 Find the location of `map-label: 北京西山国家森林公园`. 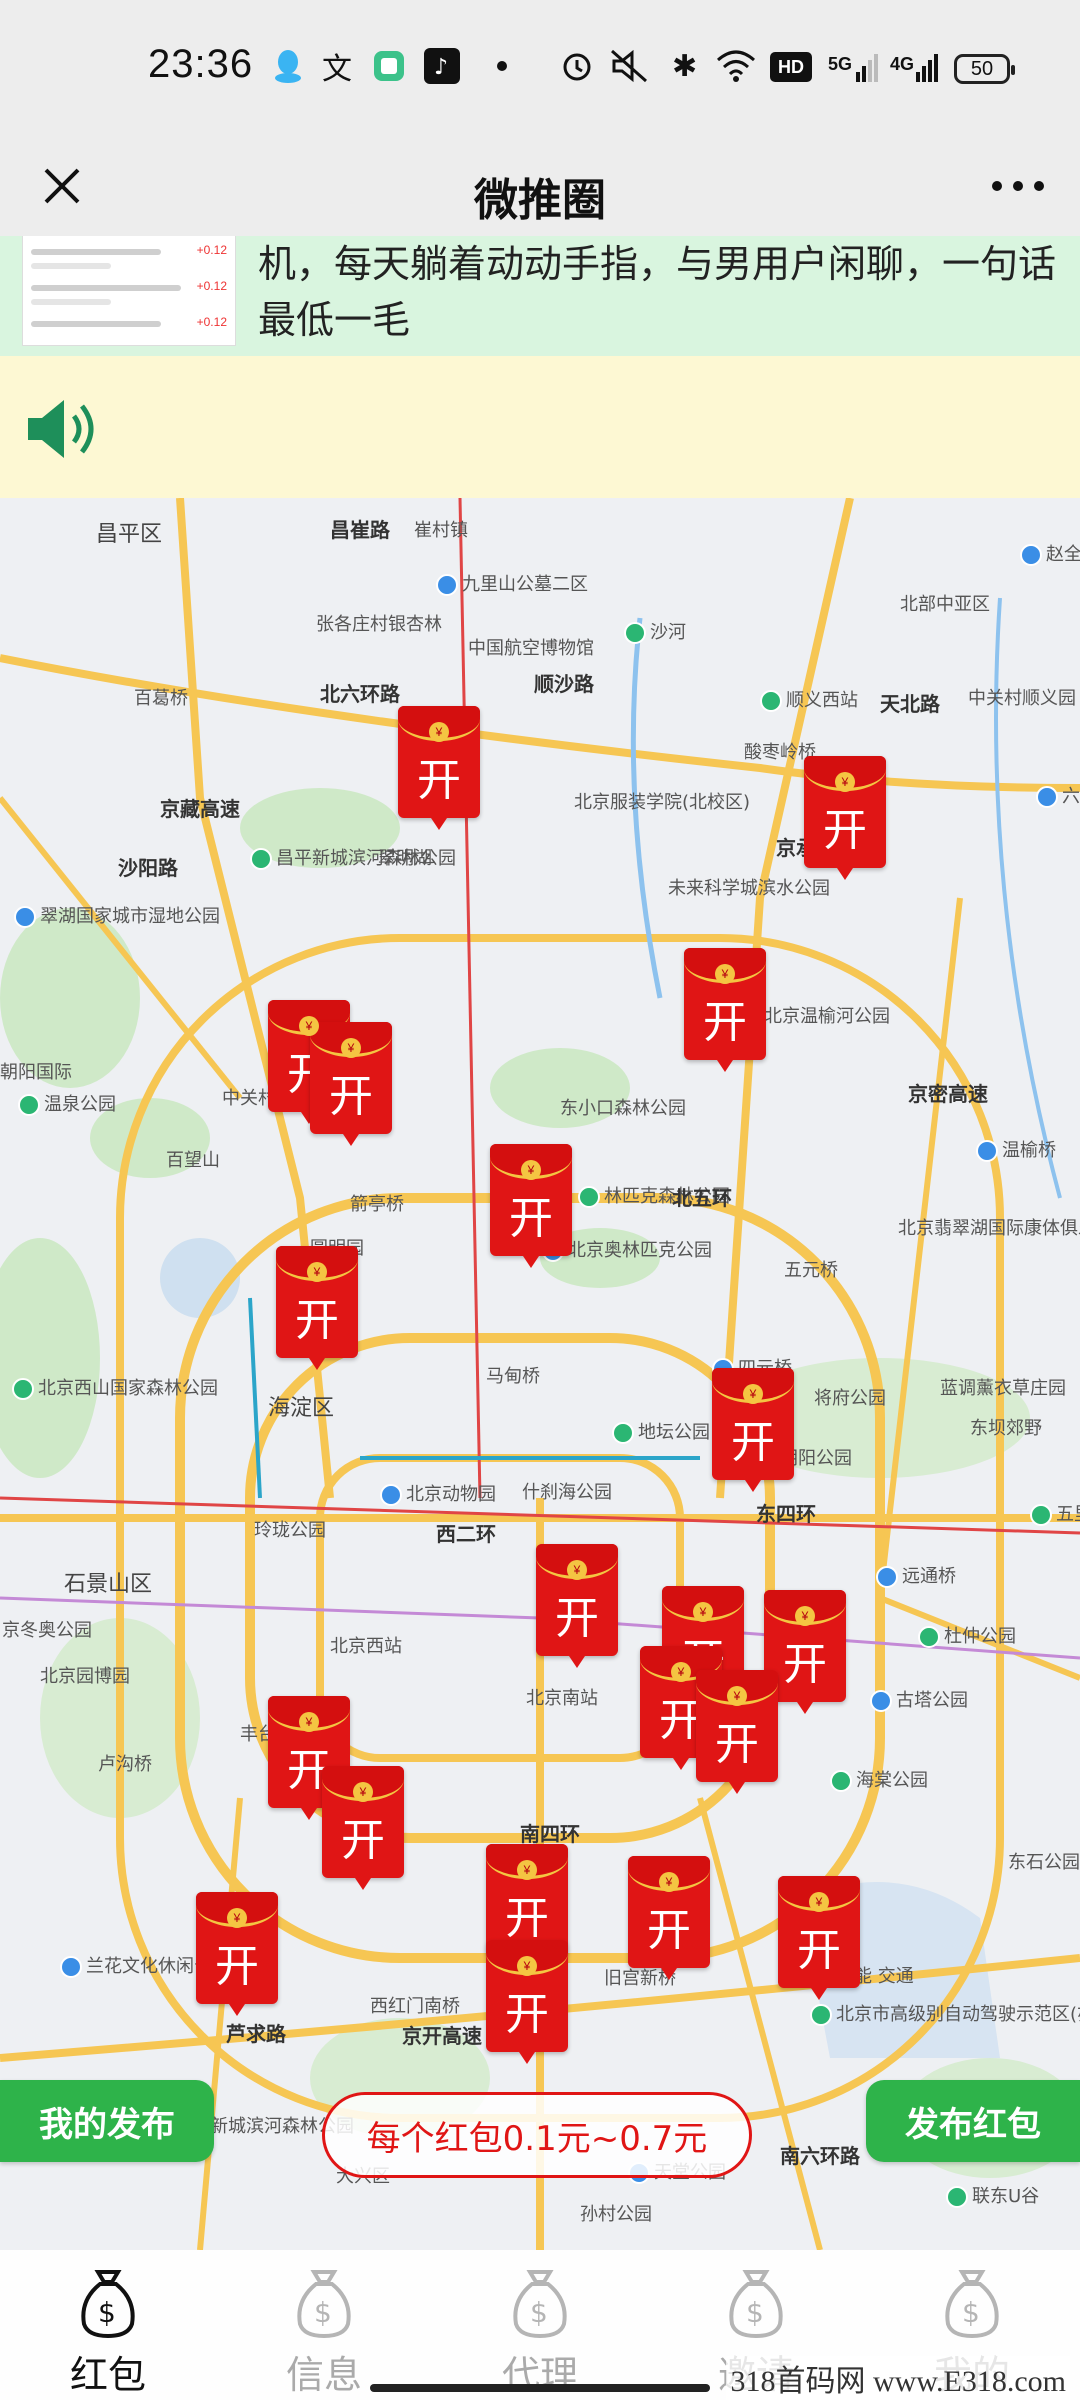

map-label: 北京西山国家森林公园 is located at coordinates (115, 1387).